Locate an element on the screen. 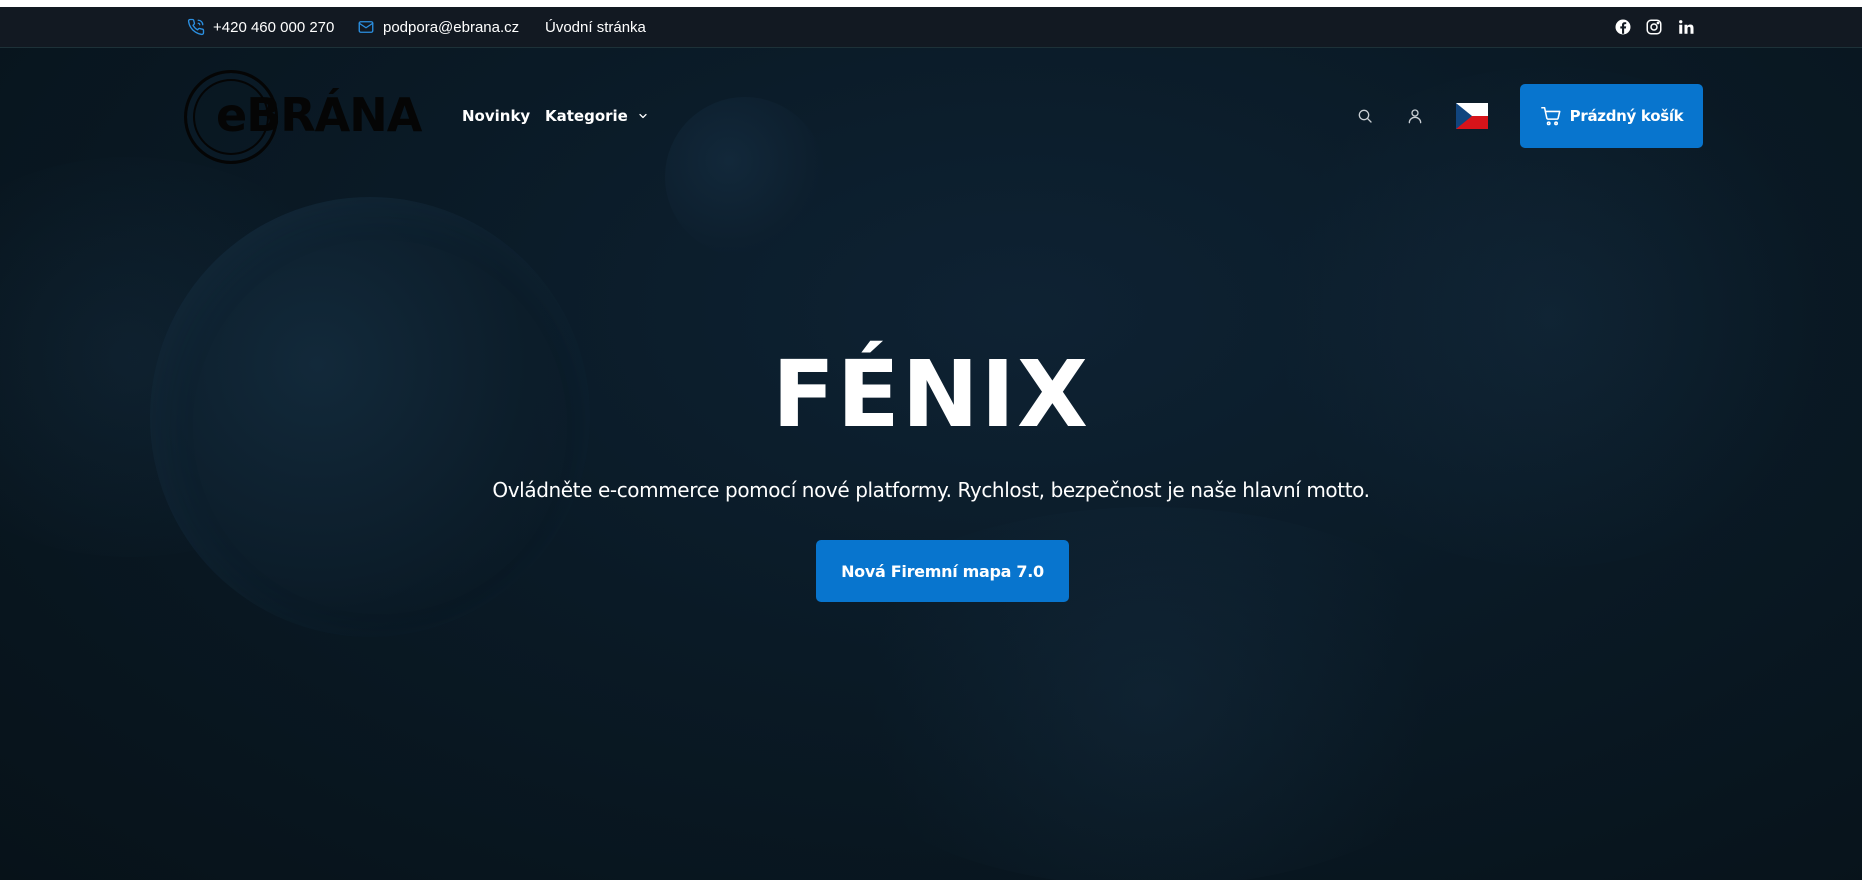  account-button is located at coordinates (1415, 116).